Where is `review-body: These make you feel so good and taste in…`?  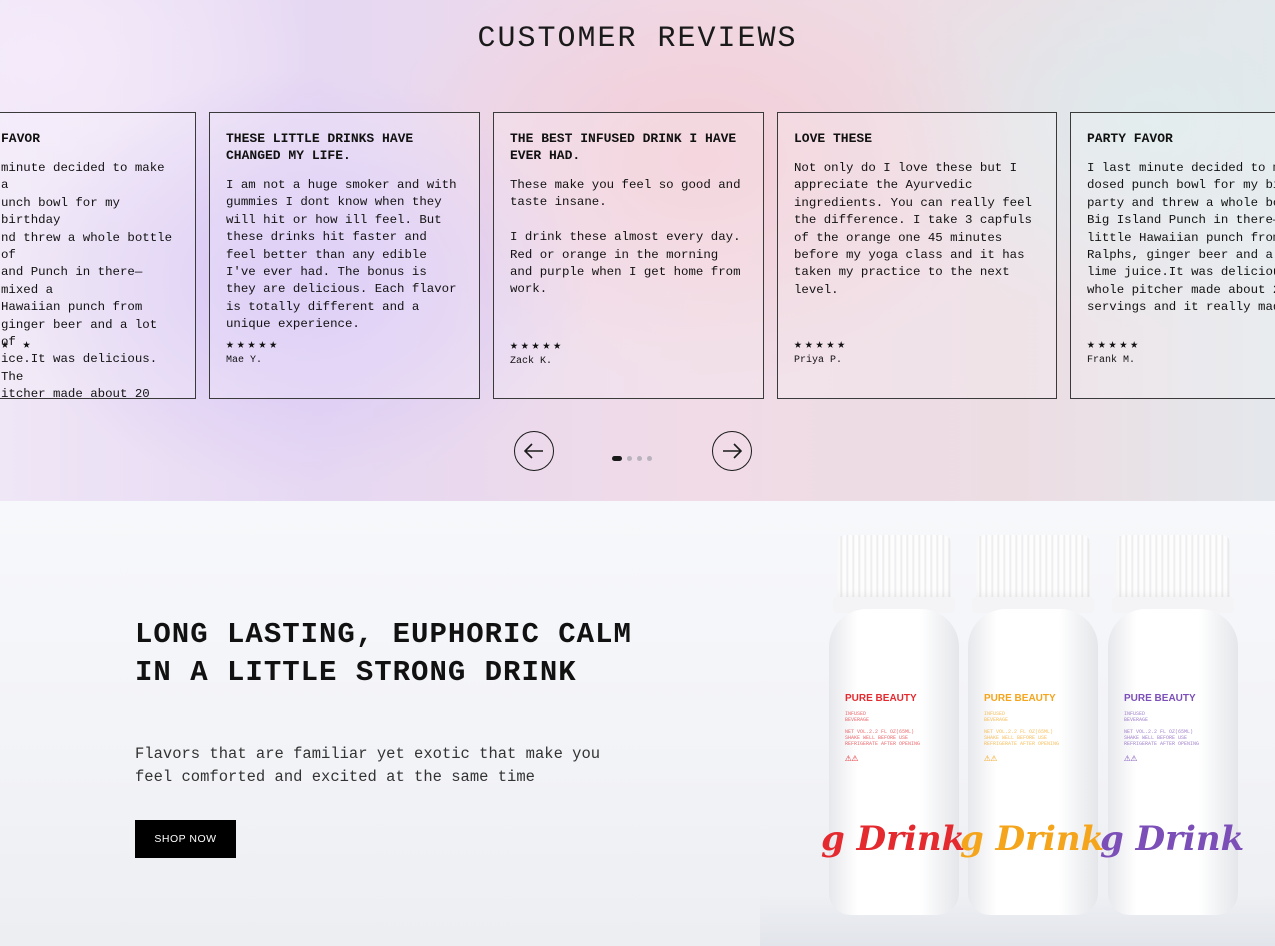 review-body: These make you feel so good and taste in… is located at coordinates (625, 237).